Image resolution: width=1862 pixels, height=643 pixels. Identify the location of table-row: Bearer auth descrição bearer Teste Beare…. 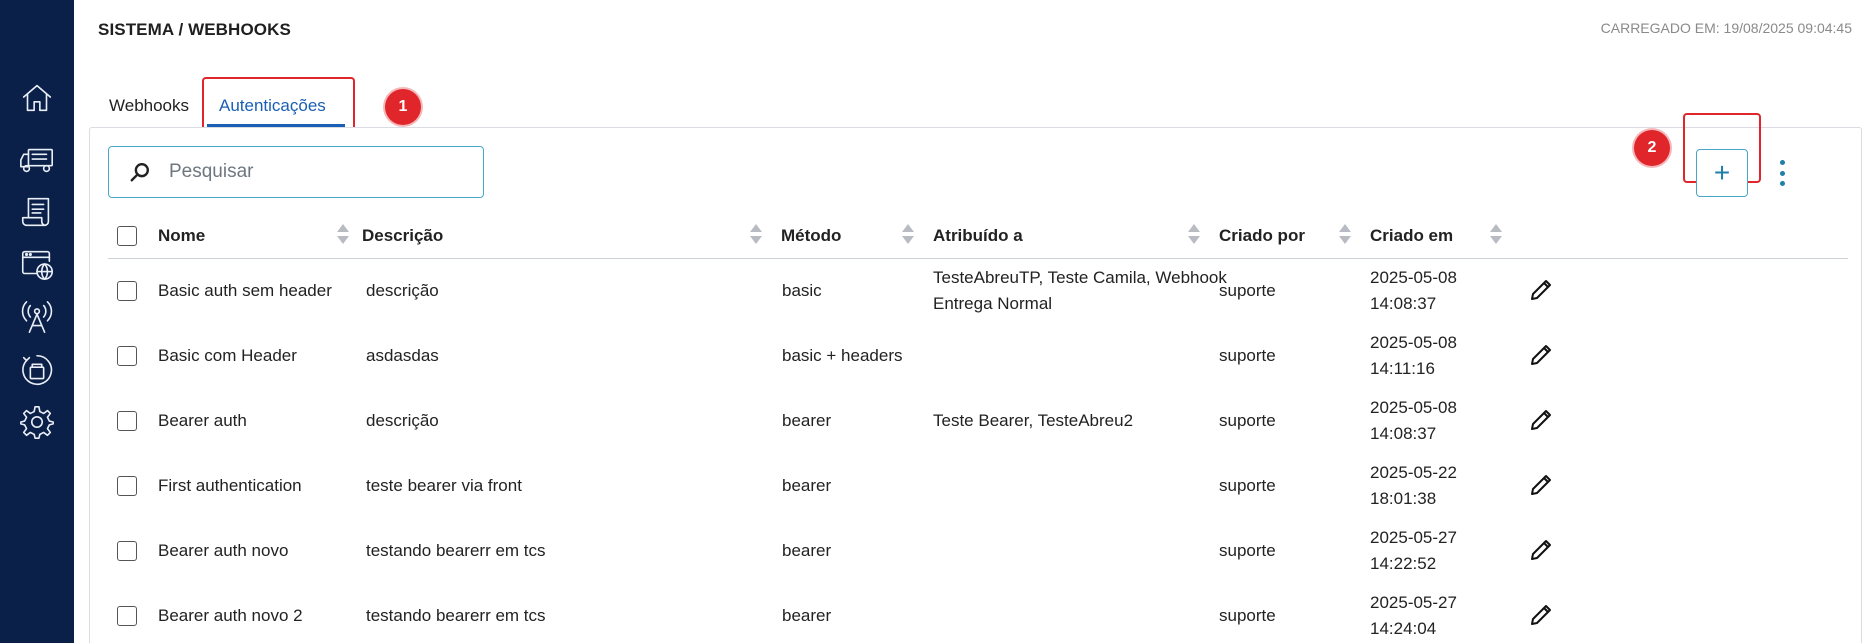
(978, 421).